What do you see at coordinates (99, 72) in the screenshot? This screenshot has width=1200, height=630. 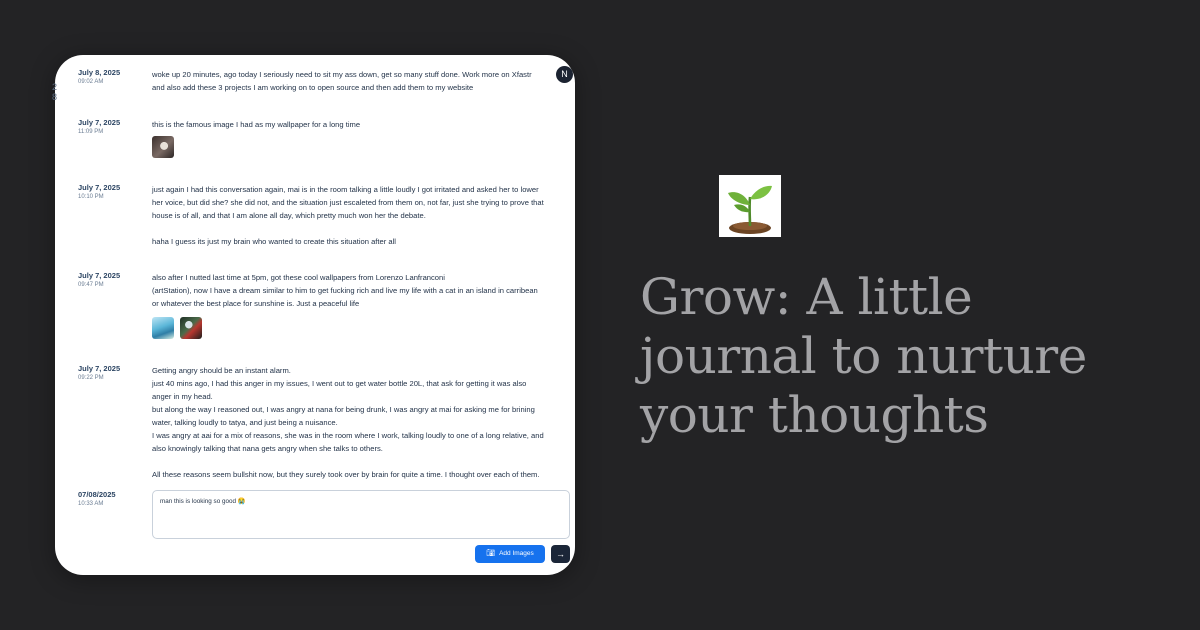 I see `entry-date: July 8, 2025` at bounding box center [99, 72].